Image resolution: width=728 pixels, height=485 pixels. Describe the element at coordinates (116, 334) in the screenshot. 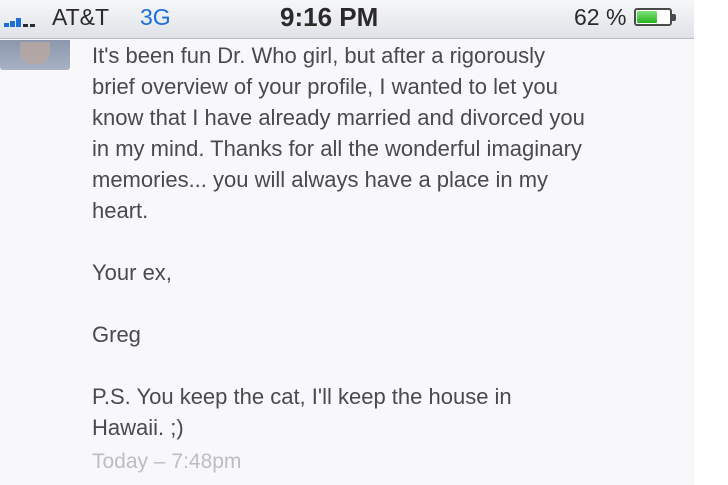

I see `message-signature: Greg` at that location.